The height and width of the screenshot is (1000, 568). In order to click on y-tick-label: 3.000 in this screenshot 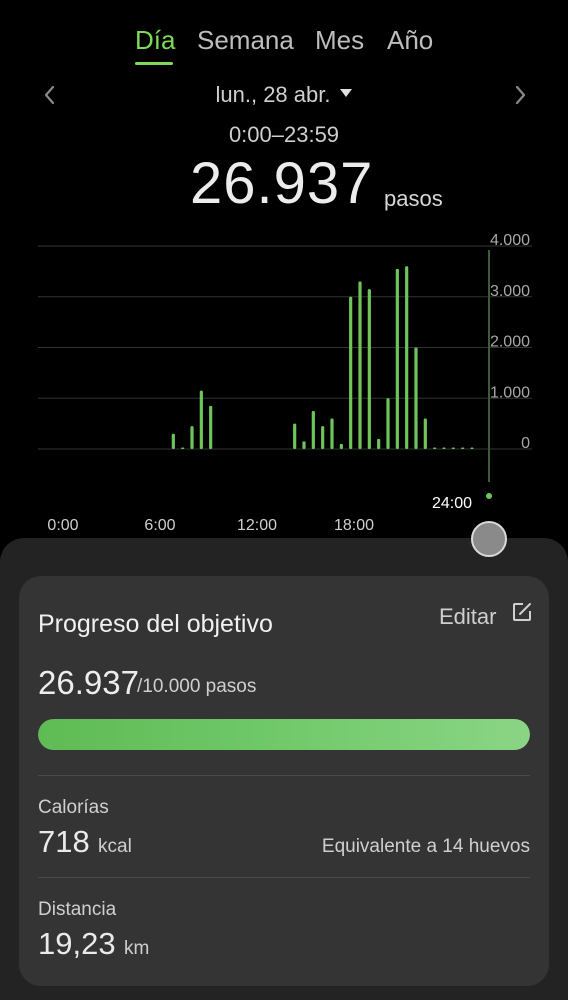, I will do `click(510, 291)`.